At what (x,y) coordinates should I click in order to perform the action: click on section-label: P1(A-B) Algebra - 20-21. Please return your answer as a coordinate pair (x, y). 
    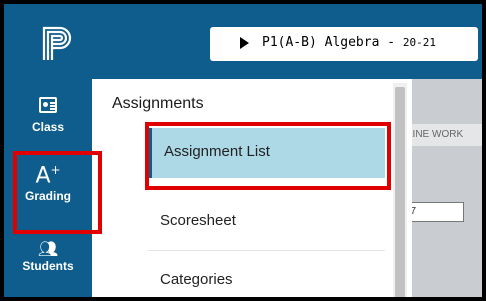
    Looking at the image, I should click on (349, 42).